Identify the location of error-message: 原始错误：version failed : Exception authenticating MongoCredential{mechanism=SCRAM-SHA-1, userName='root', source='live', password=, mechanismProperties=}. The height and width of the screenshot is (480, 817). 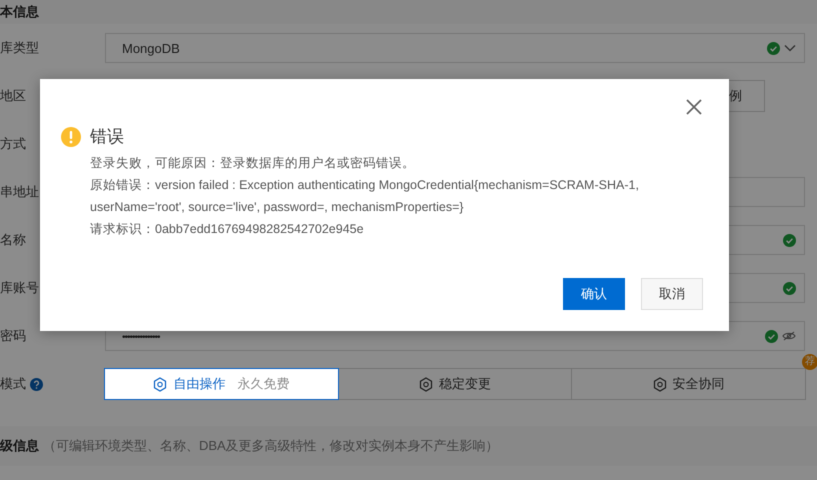
(365, 196).